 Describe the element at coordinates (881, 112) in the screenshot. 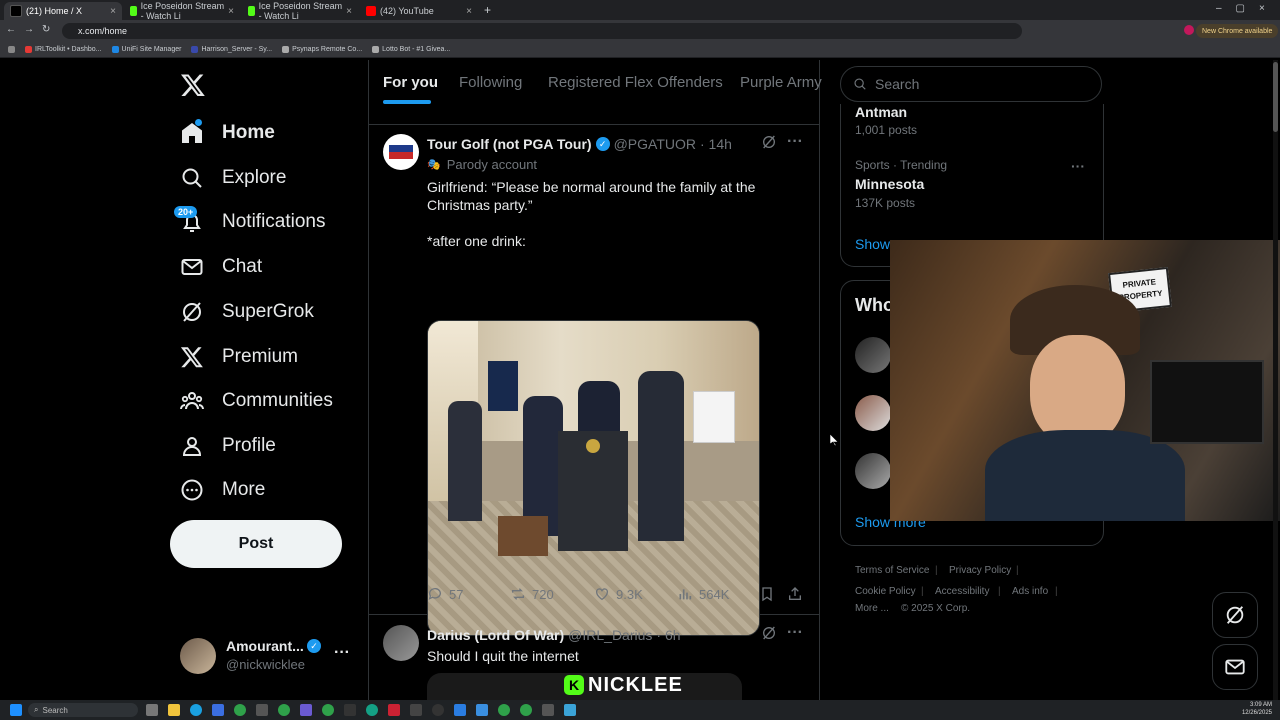

I see `trend-name: Antman` at that location.